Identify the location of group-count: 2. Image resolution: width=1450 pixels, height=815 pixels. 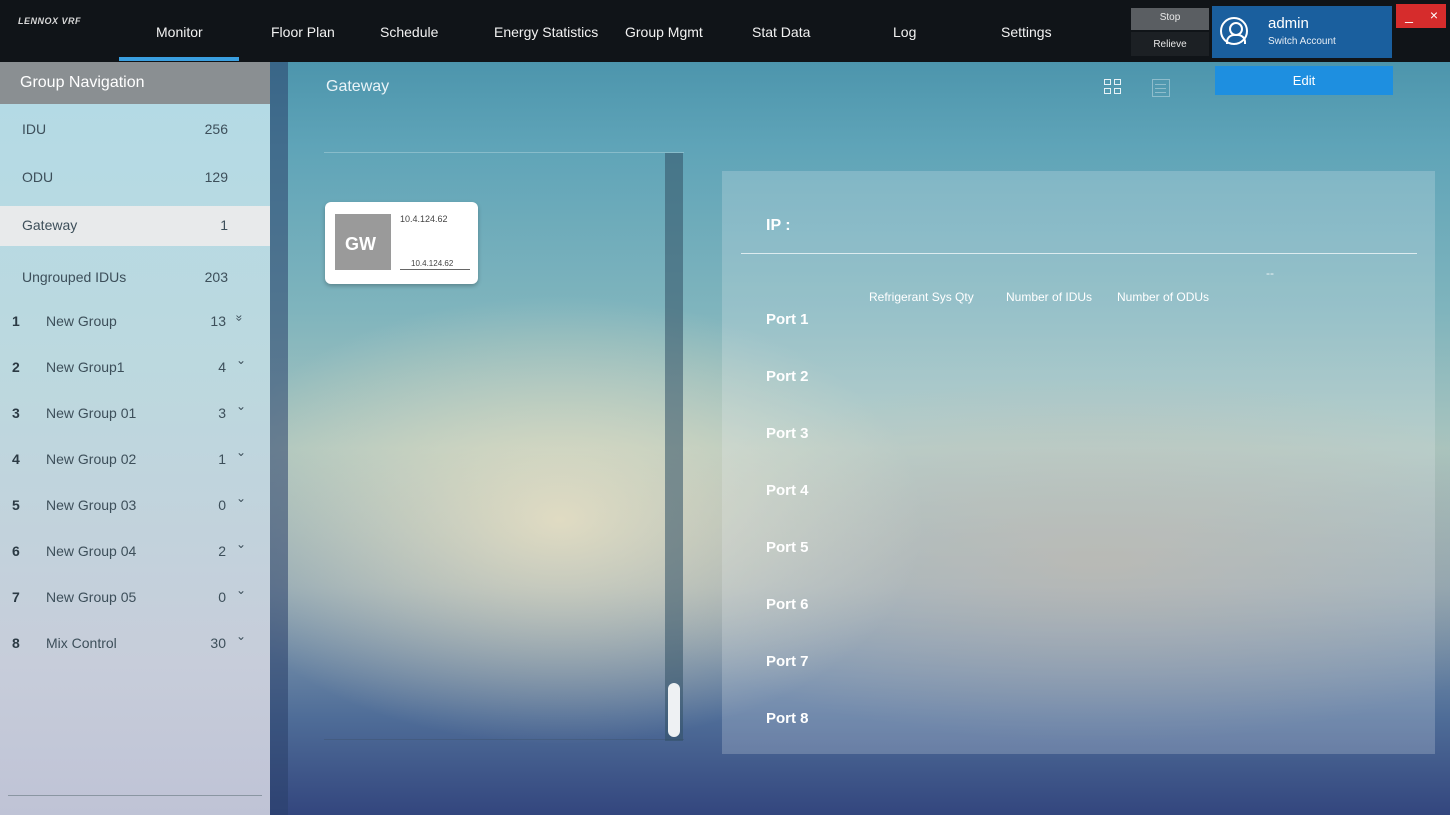
(222, 551).